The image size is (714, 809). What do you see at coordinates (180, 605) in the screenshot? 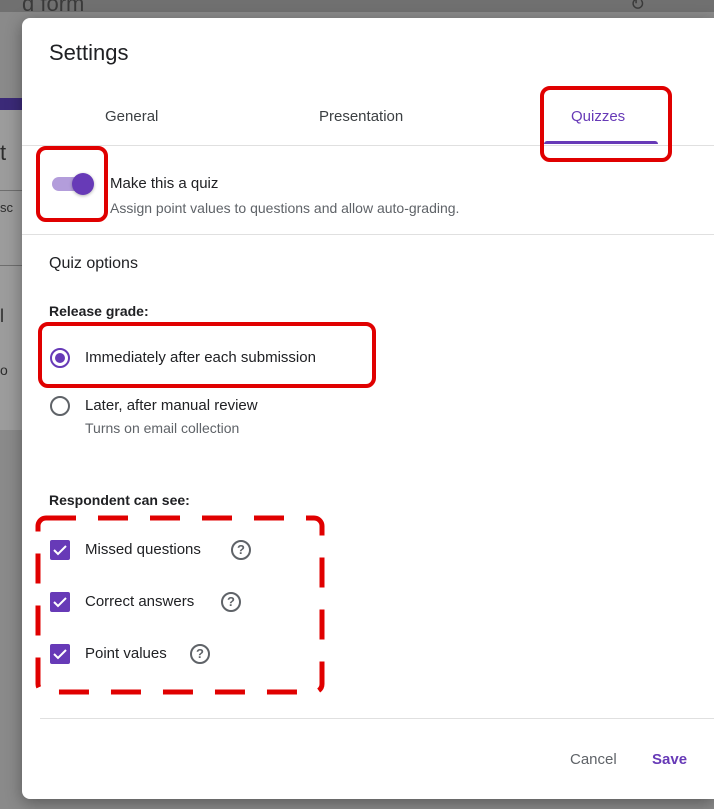
I see `annotation-dashed-box` at bounding box center [180, 605].